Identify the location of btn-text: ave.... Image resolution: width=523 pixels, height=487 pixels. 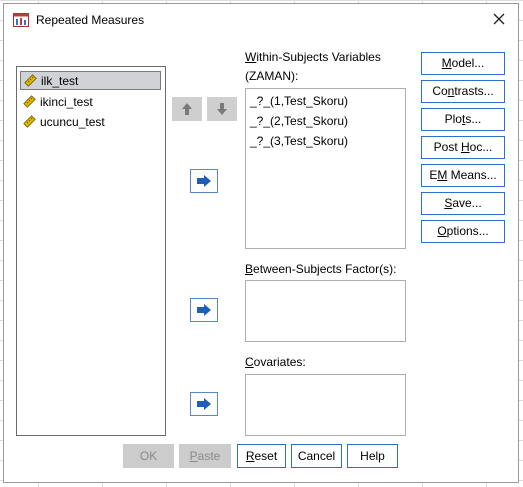
(467, 203).